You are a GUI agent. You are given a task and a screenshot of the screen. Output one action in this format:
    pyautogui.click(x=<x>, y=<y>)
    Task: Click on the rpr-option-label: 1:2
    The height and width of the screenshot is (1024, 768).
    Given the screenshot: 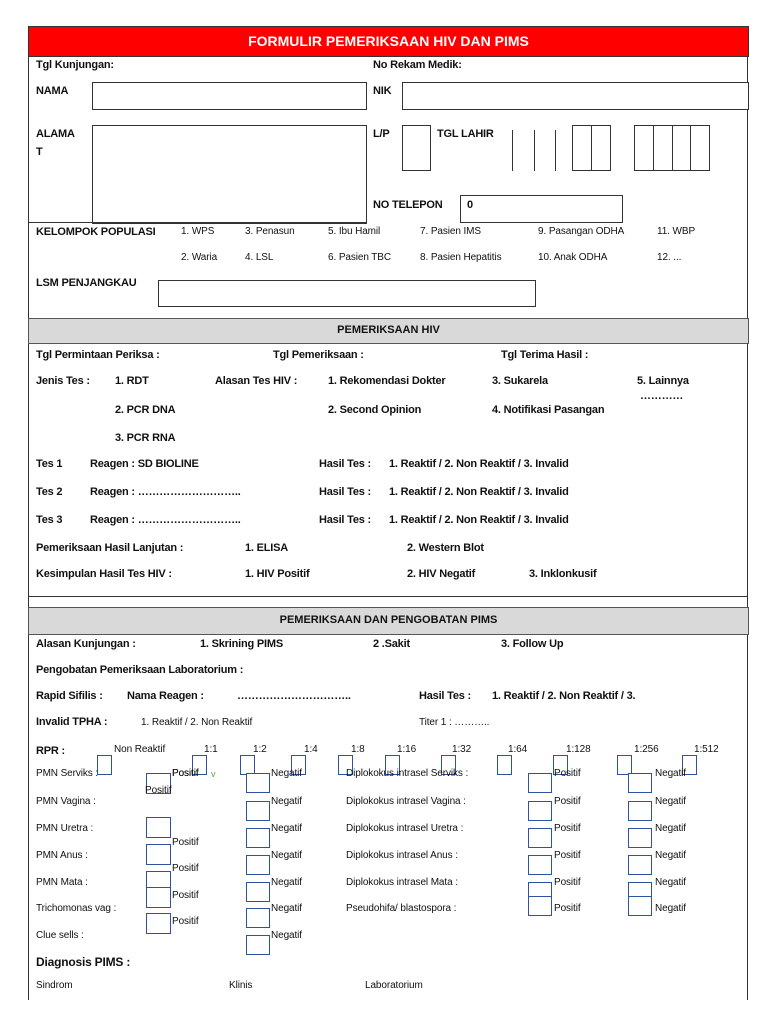 What is the action you would take?
    pyautogui.click(x=260, y=749)
    